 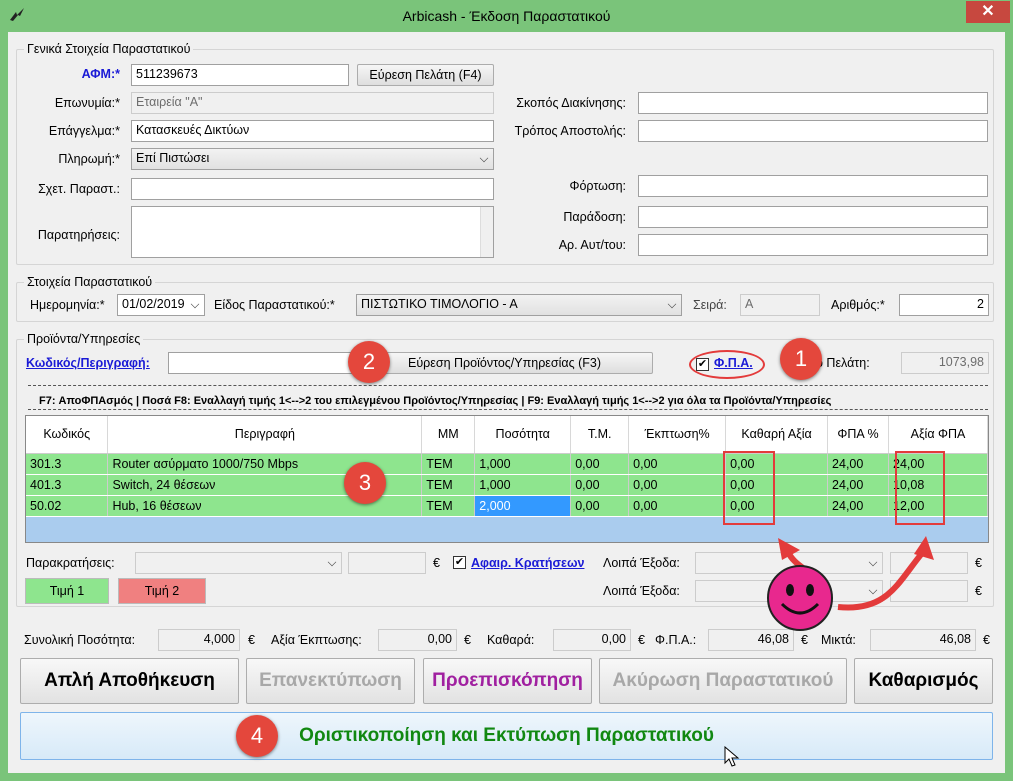 What do you see at coordinates (723, 681) in the screenshot?
I see `cancel-invoice-button: Ακύρωση Παραστατικού` at bounding box center [723, 681].